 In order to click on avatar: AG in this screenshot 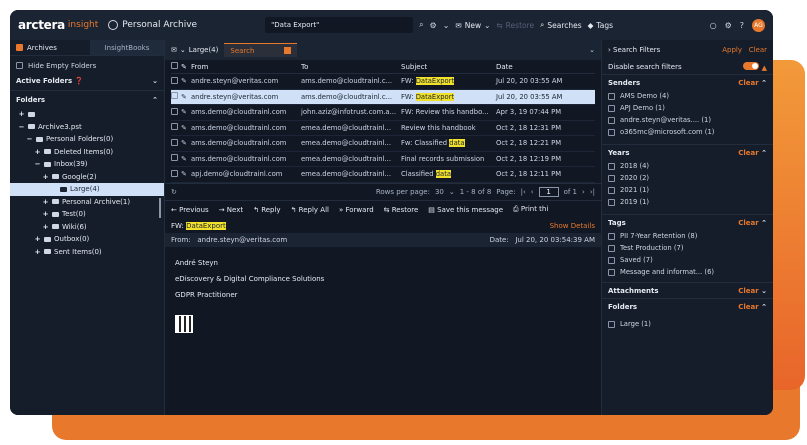, I will do `click(758, 25)`.